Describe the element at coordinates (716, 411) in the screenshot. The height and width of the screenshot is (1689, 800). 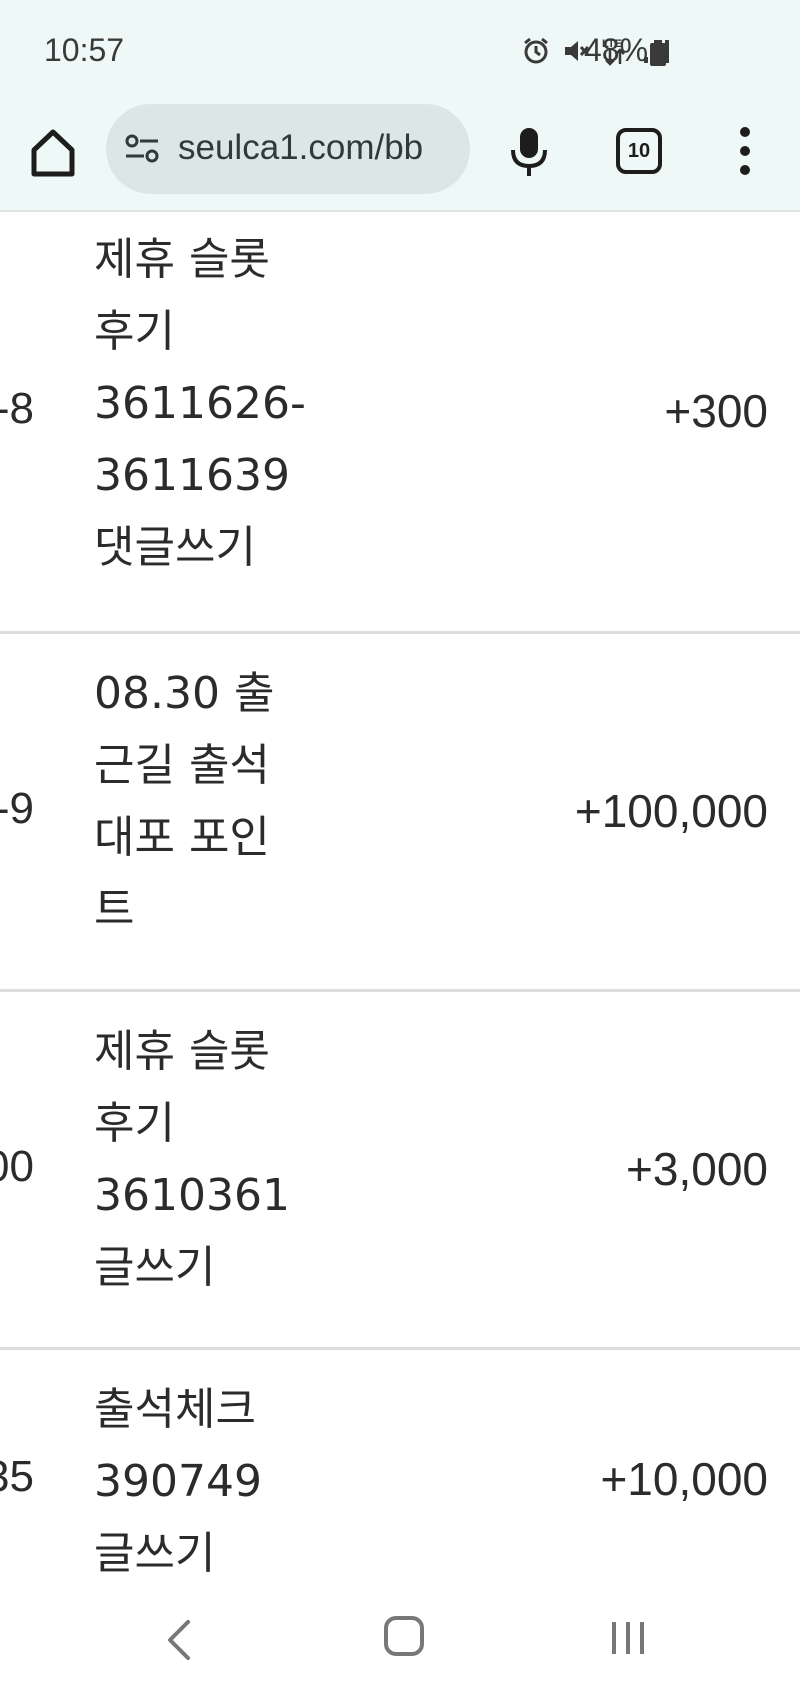
I see `row-points: +300` at that location.